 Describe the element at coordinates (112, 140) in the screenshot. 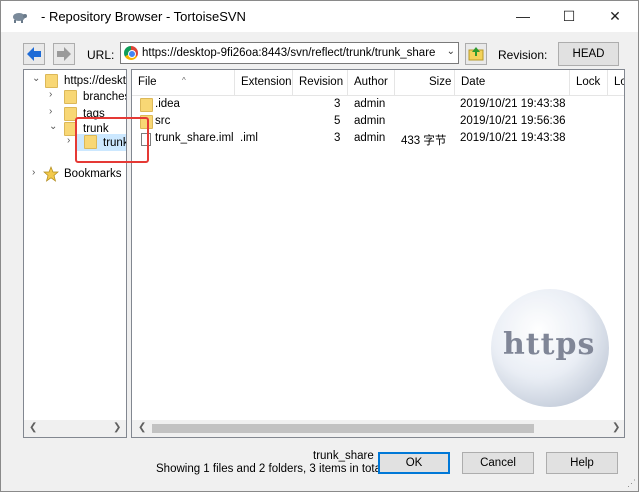

I see `annotation-highlight-box` at that location.